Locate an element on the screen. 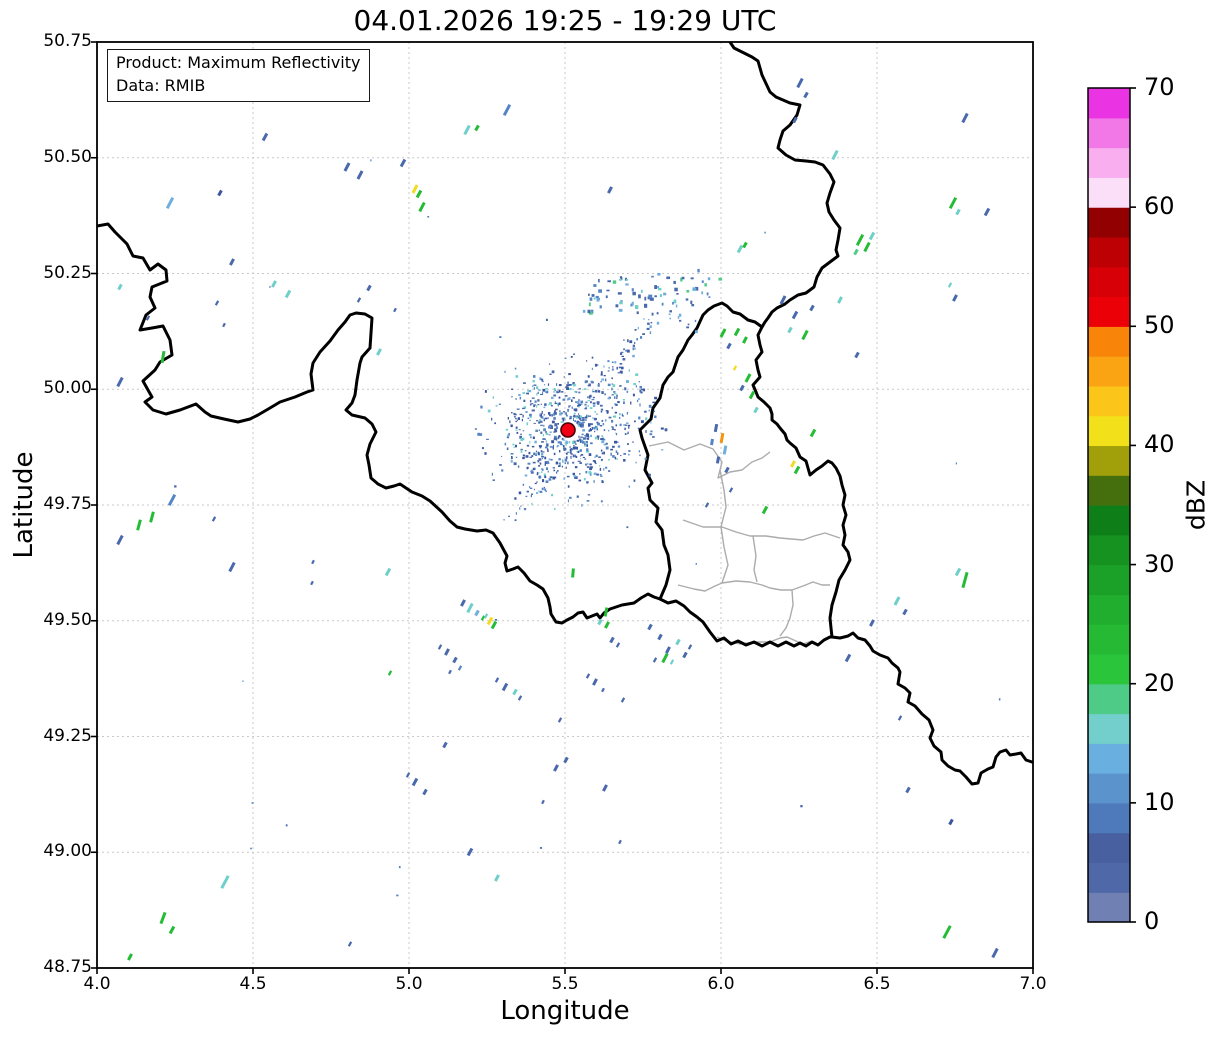 This screenshot has width=1219, height=1040. y-tick-label: 50.50 is located at coordinates (67, 156).